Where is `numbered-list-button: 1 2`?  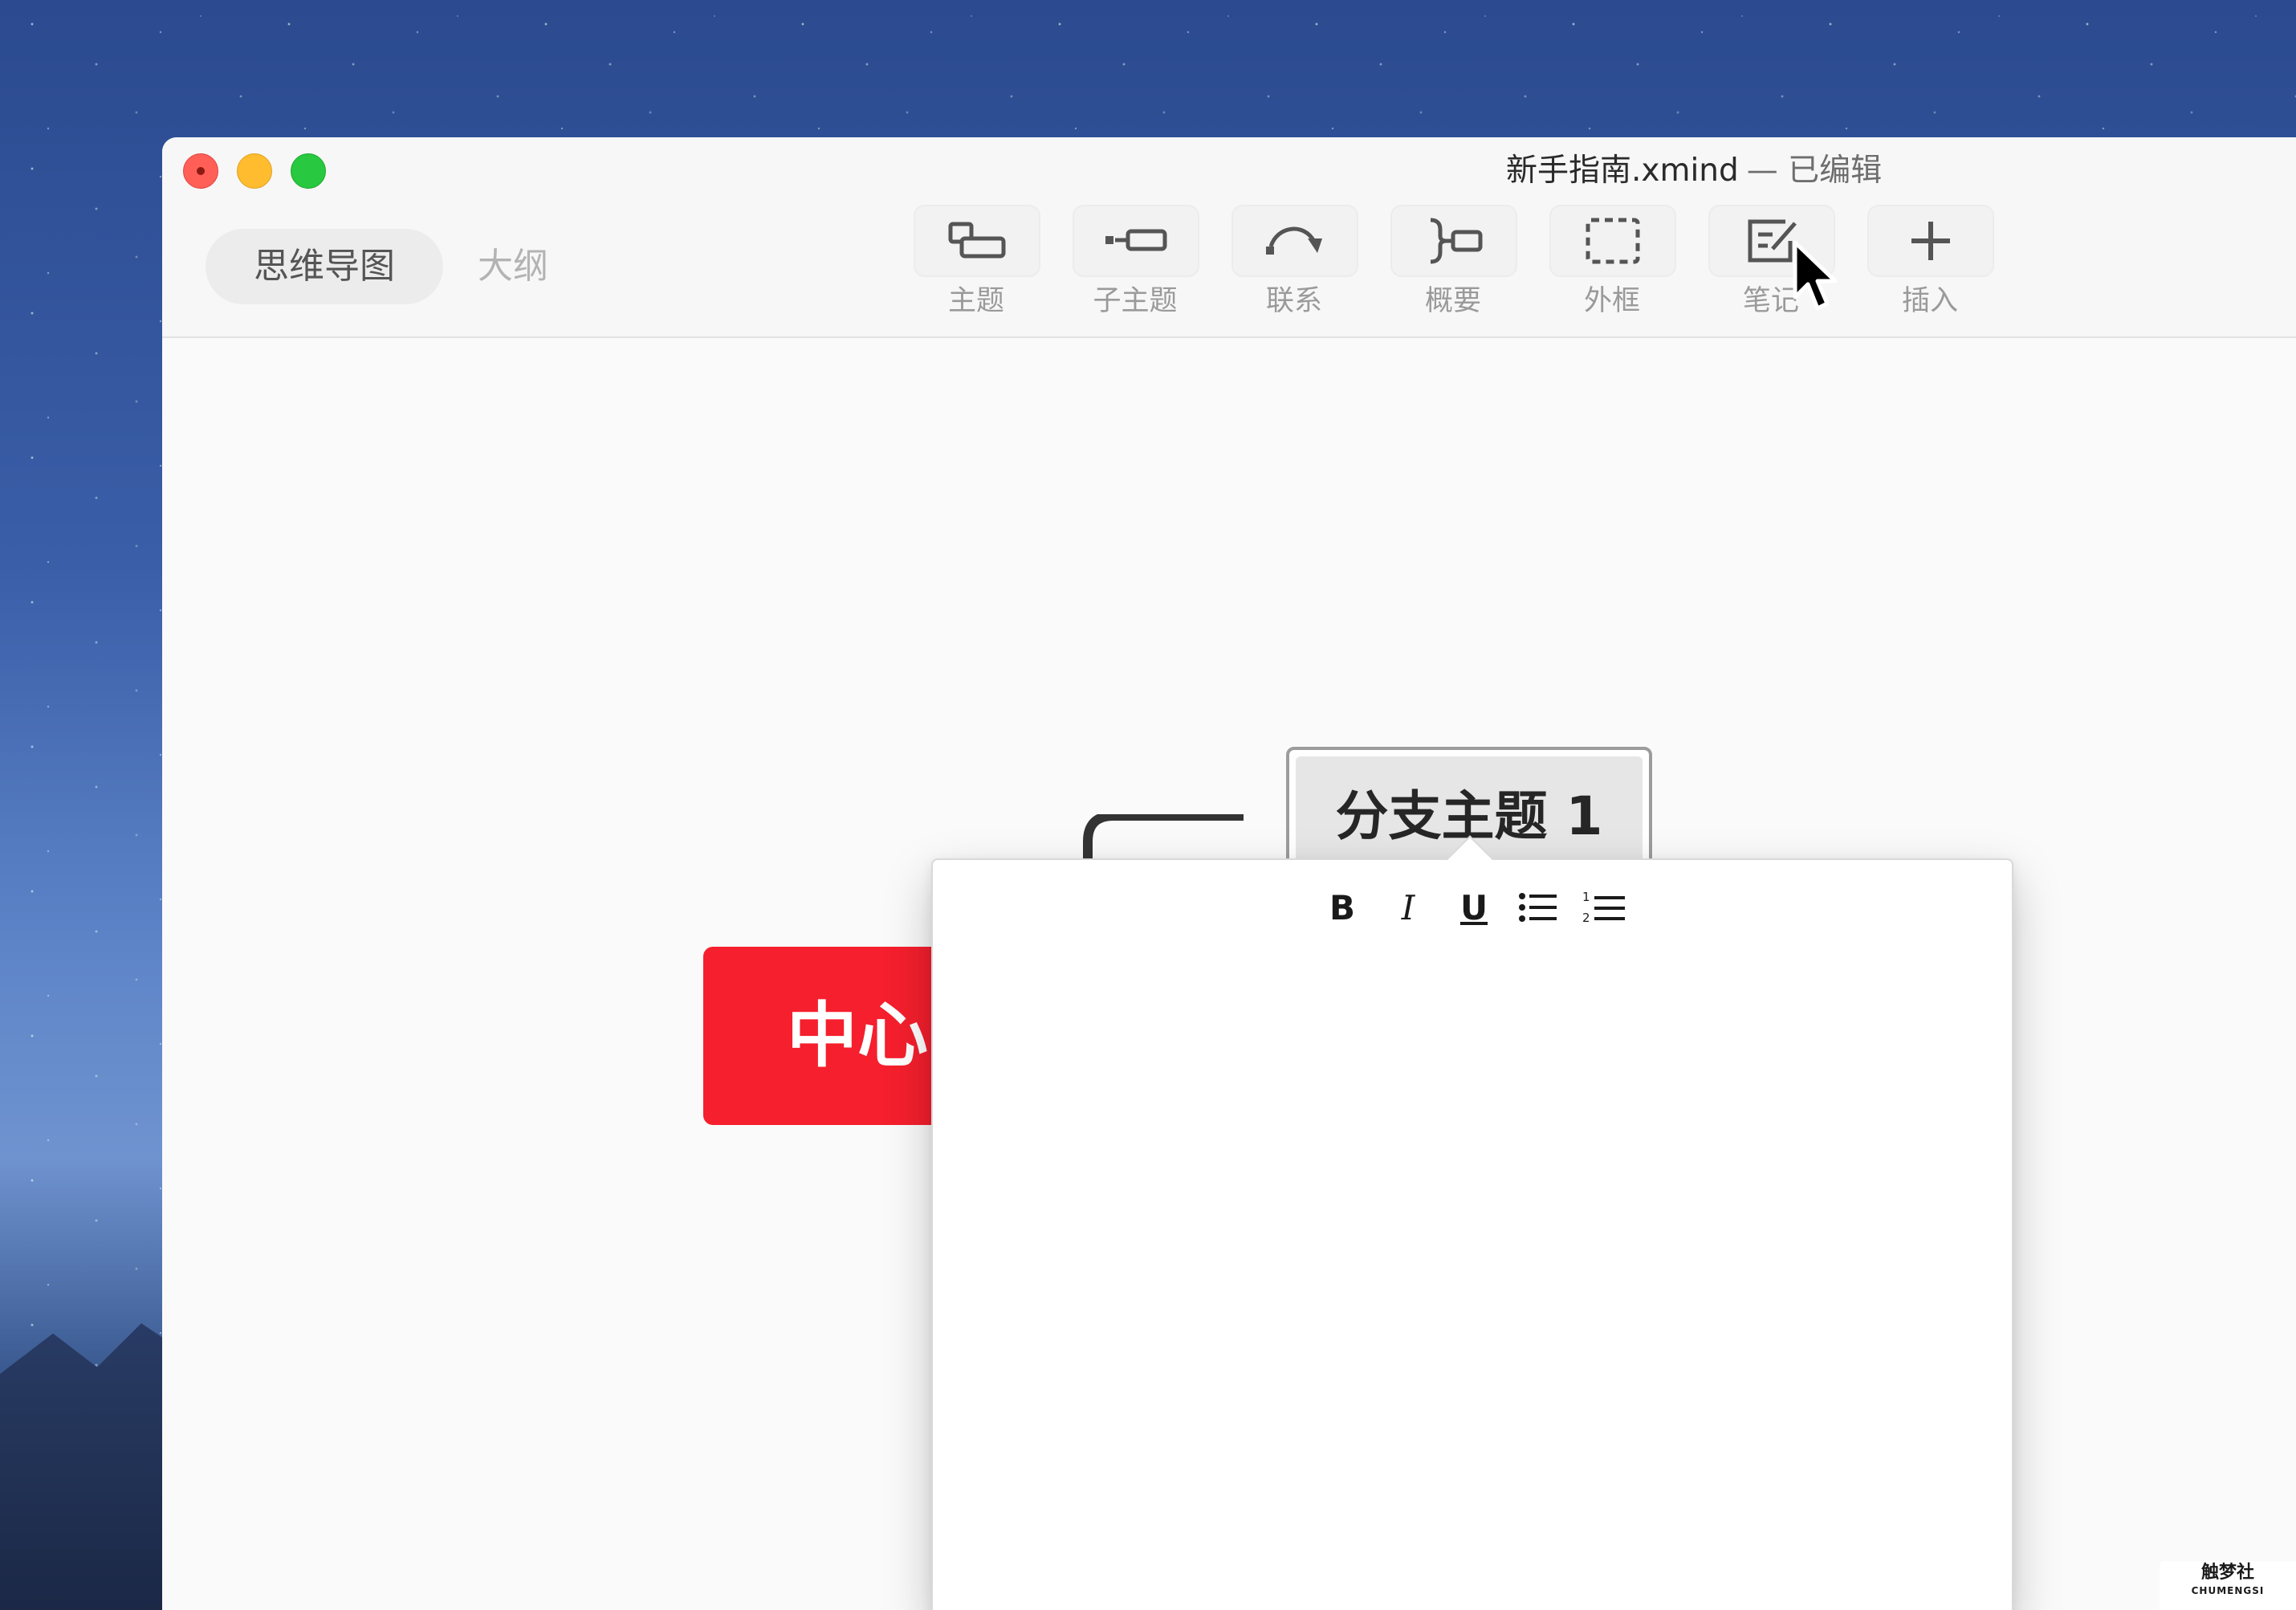 numbered-list-button: 1 2 is located at coordinates (1604, 907).